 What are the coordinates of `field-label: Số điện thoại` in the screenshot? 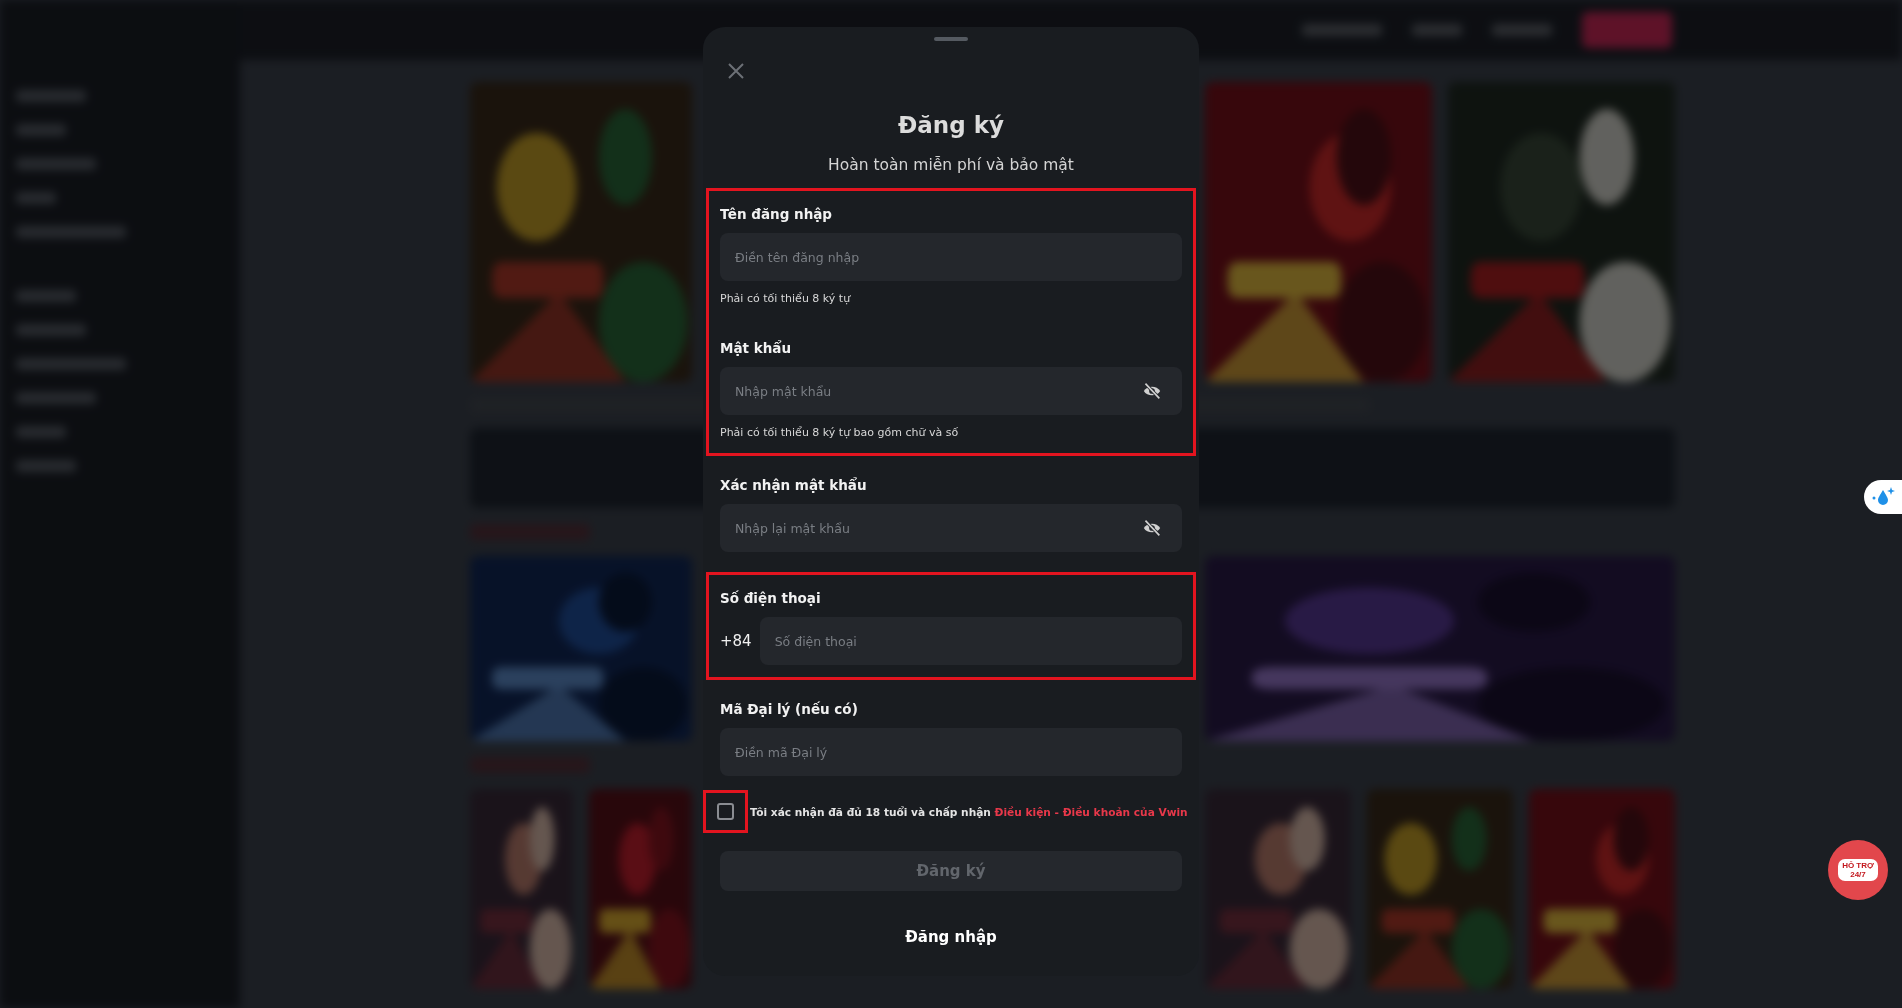 It's located at (771, 598).